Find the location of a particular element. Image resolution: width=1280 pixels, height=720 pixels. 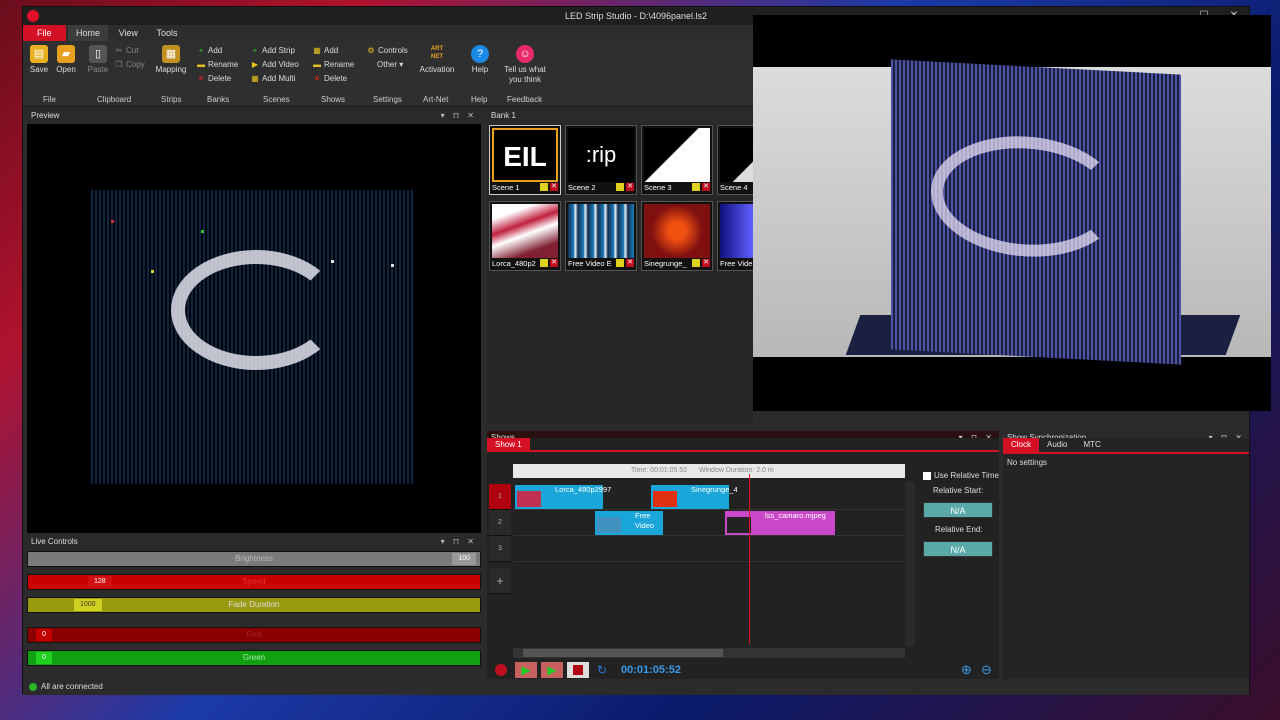

green-slider: Green 0 is located at coordinates (254, 658).